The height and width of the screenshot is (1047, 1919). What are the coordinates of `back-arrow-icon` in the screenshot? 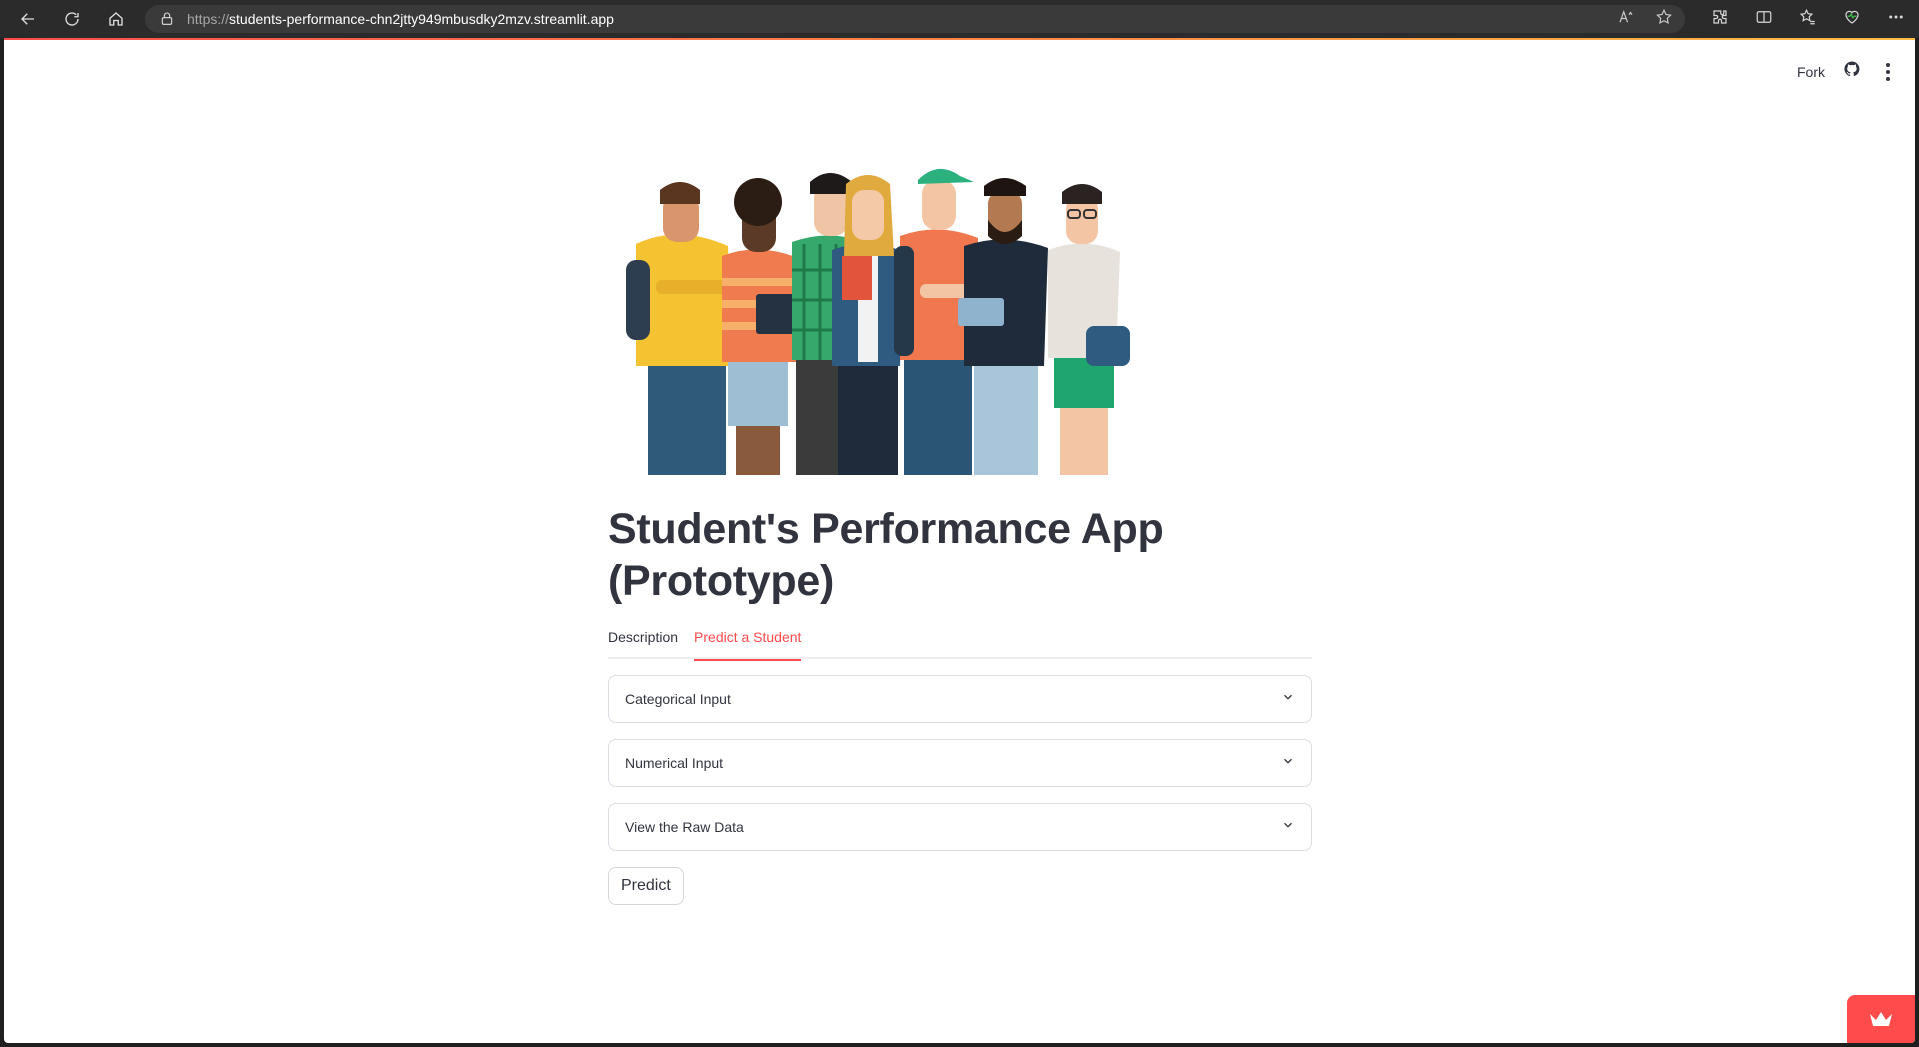 It's located at (27, 19).